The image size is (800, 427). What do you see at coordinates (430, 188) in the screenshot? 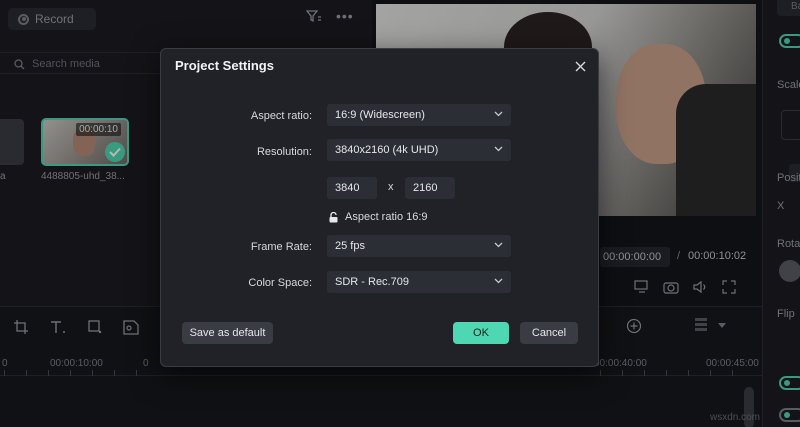
I see `height-input` at bounding box center [430, 188].